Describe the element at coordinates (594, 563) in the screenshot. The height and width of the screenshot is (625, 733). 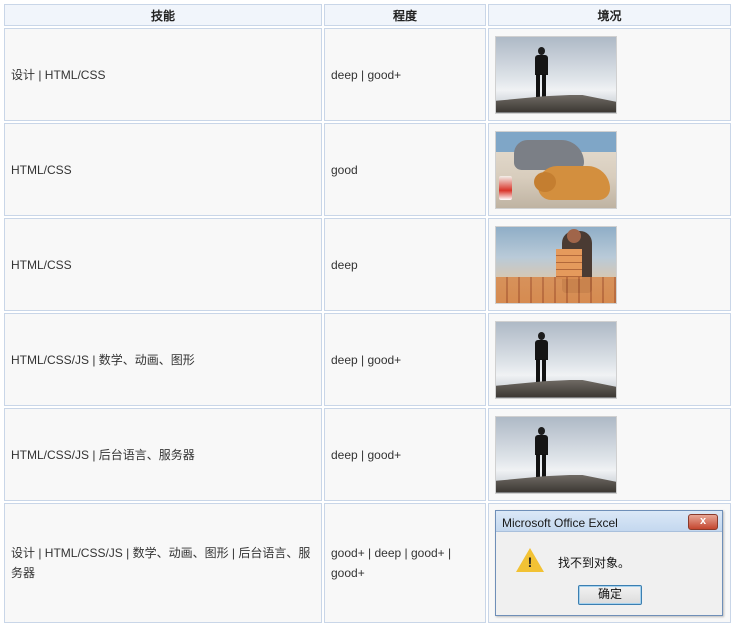
I see `dialog-message: 找不到对象。` at that location.